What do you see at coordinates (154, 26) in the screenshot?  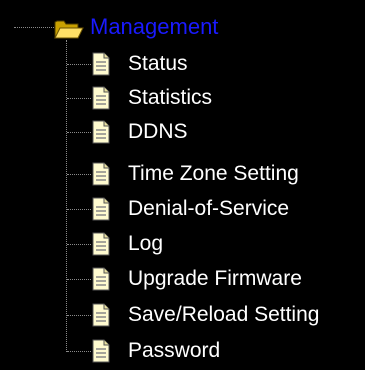 I see `tree-folder-label: Management` at bounding box center [154, 26].